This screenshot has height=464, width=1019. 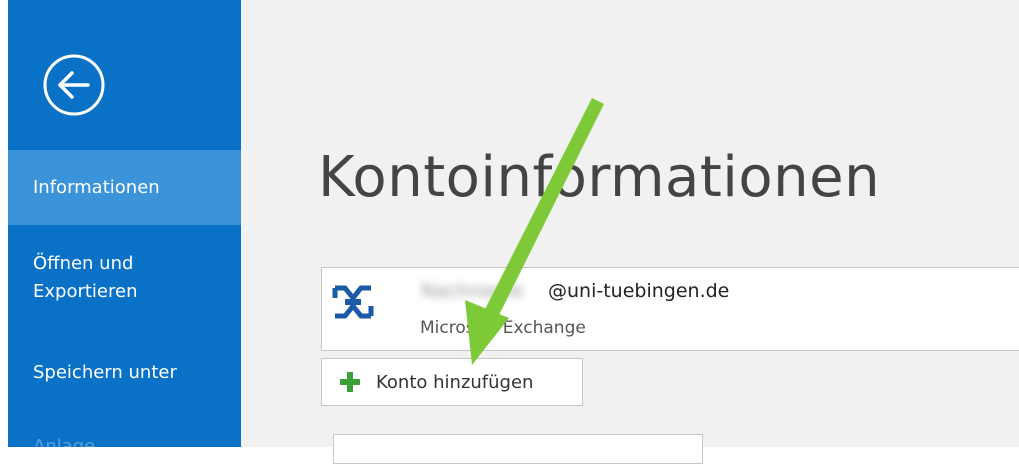 What do you see at coordinates (639, 291) in the screenshot?
I see `account-email: @uni-tuebingen.de` at bounding box center [639, 291].